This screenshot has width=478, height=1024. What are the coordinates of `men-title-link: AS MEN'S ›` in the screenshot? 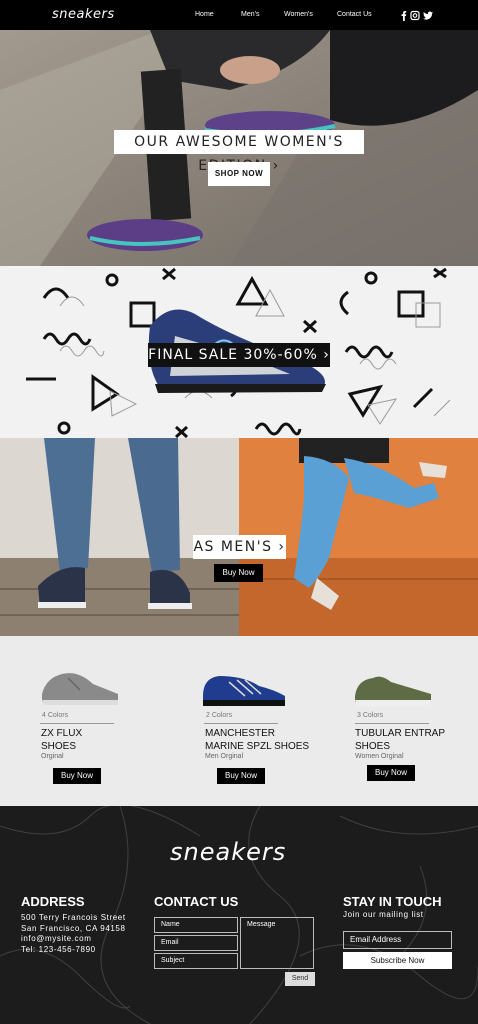 It's located at (239, 547).